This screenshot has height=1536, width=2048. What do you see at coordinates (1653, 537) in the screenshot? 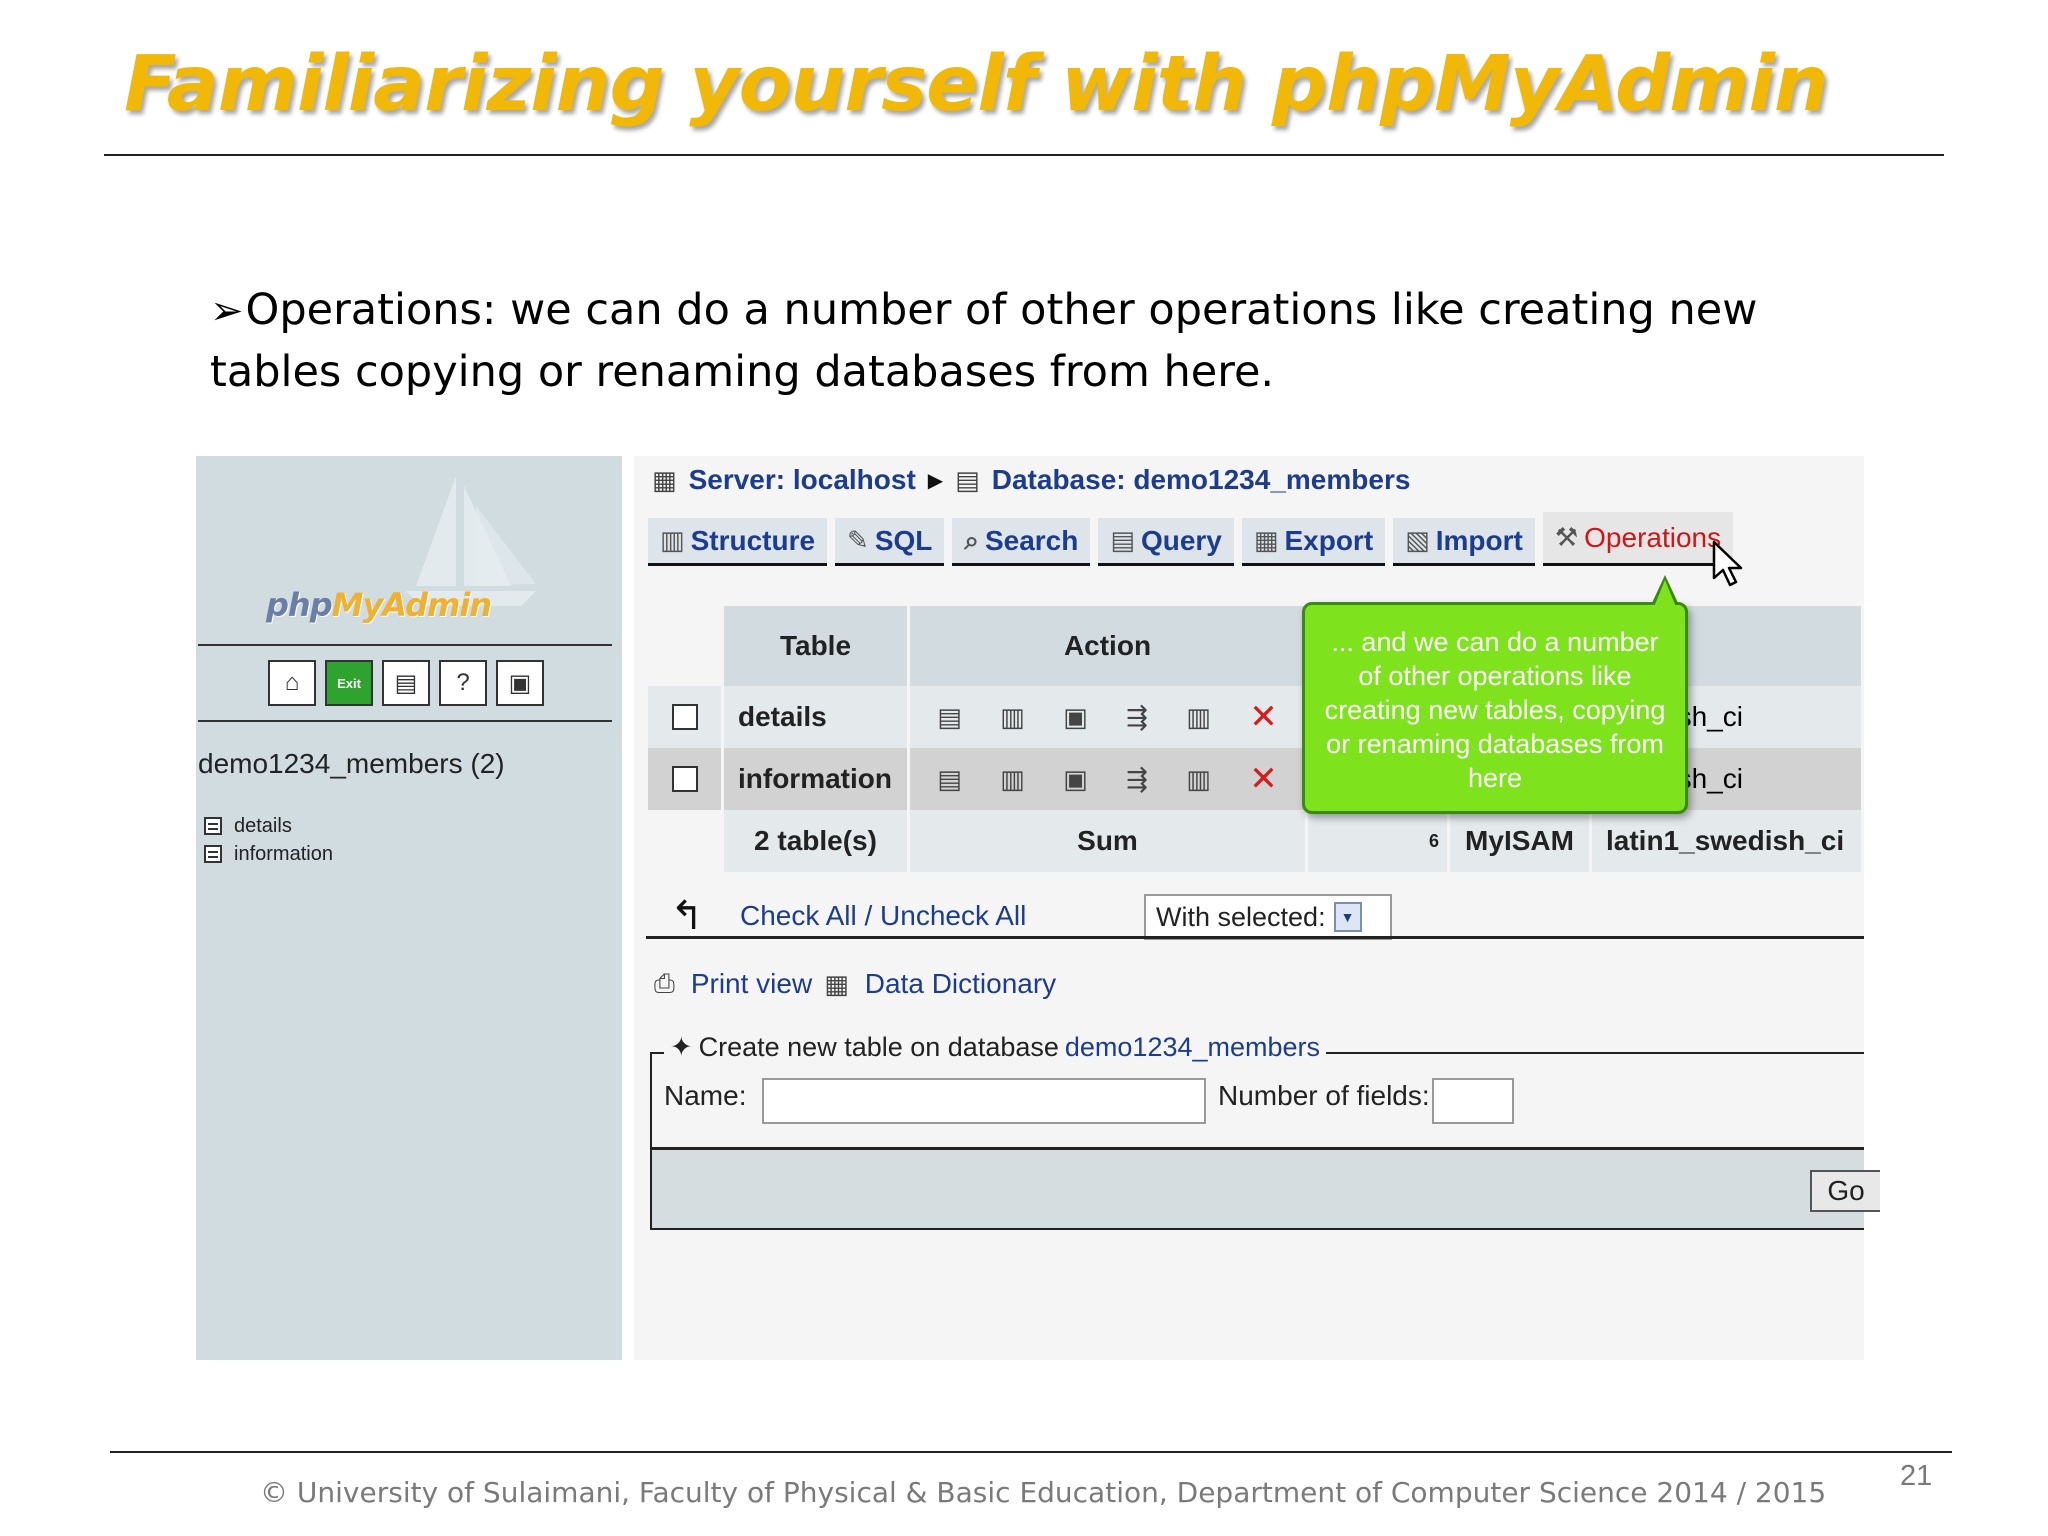
I see `tab-label: Operations` at bounding box center [1653, 537].